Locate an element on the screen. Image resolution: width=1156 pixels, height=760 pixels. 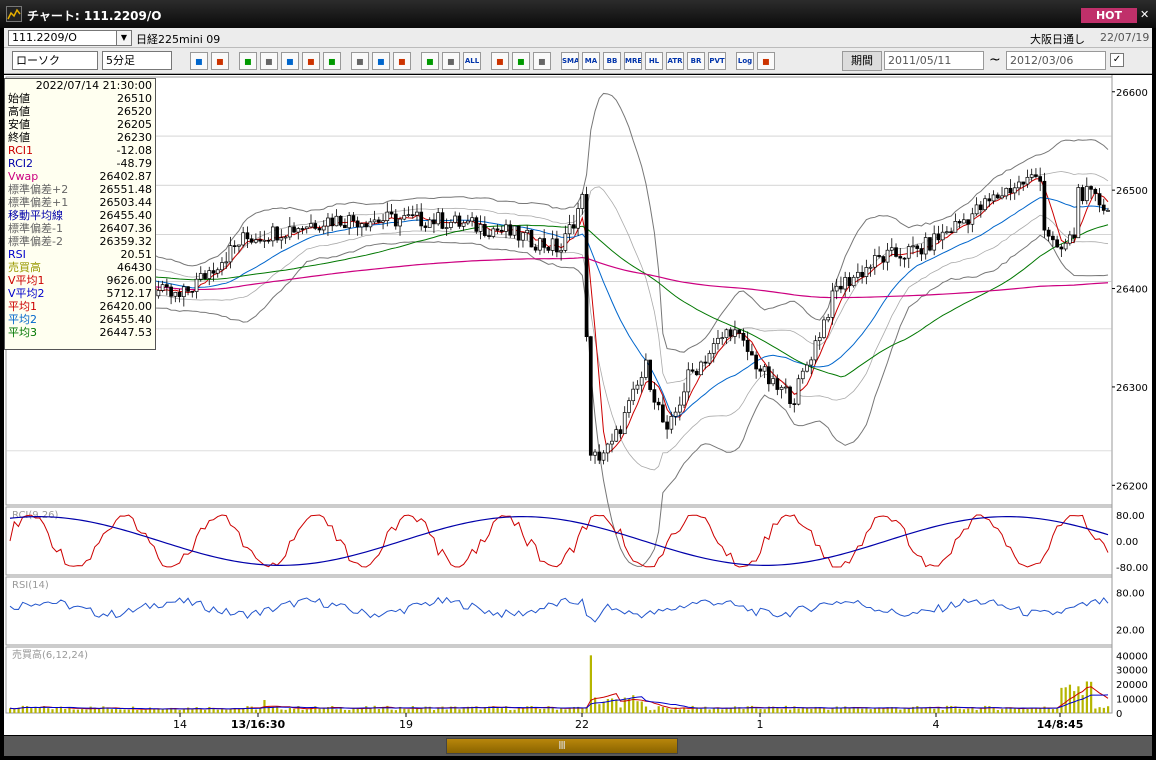
info-row: 標準偏差-2 26359.32 is located at coordinates (80, 241).